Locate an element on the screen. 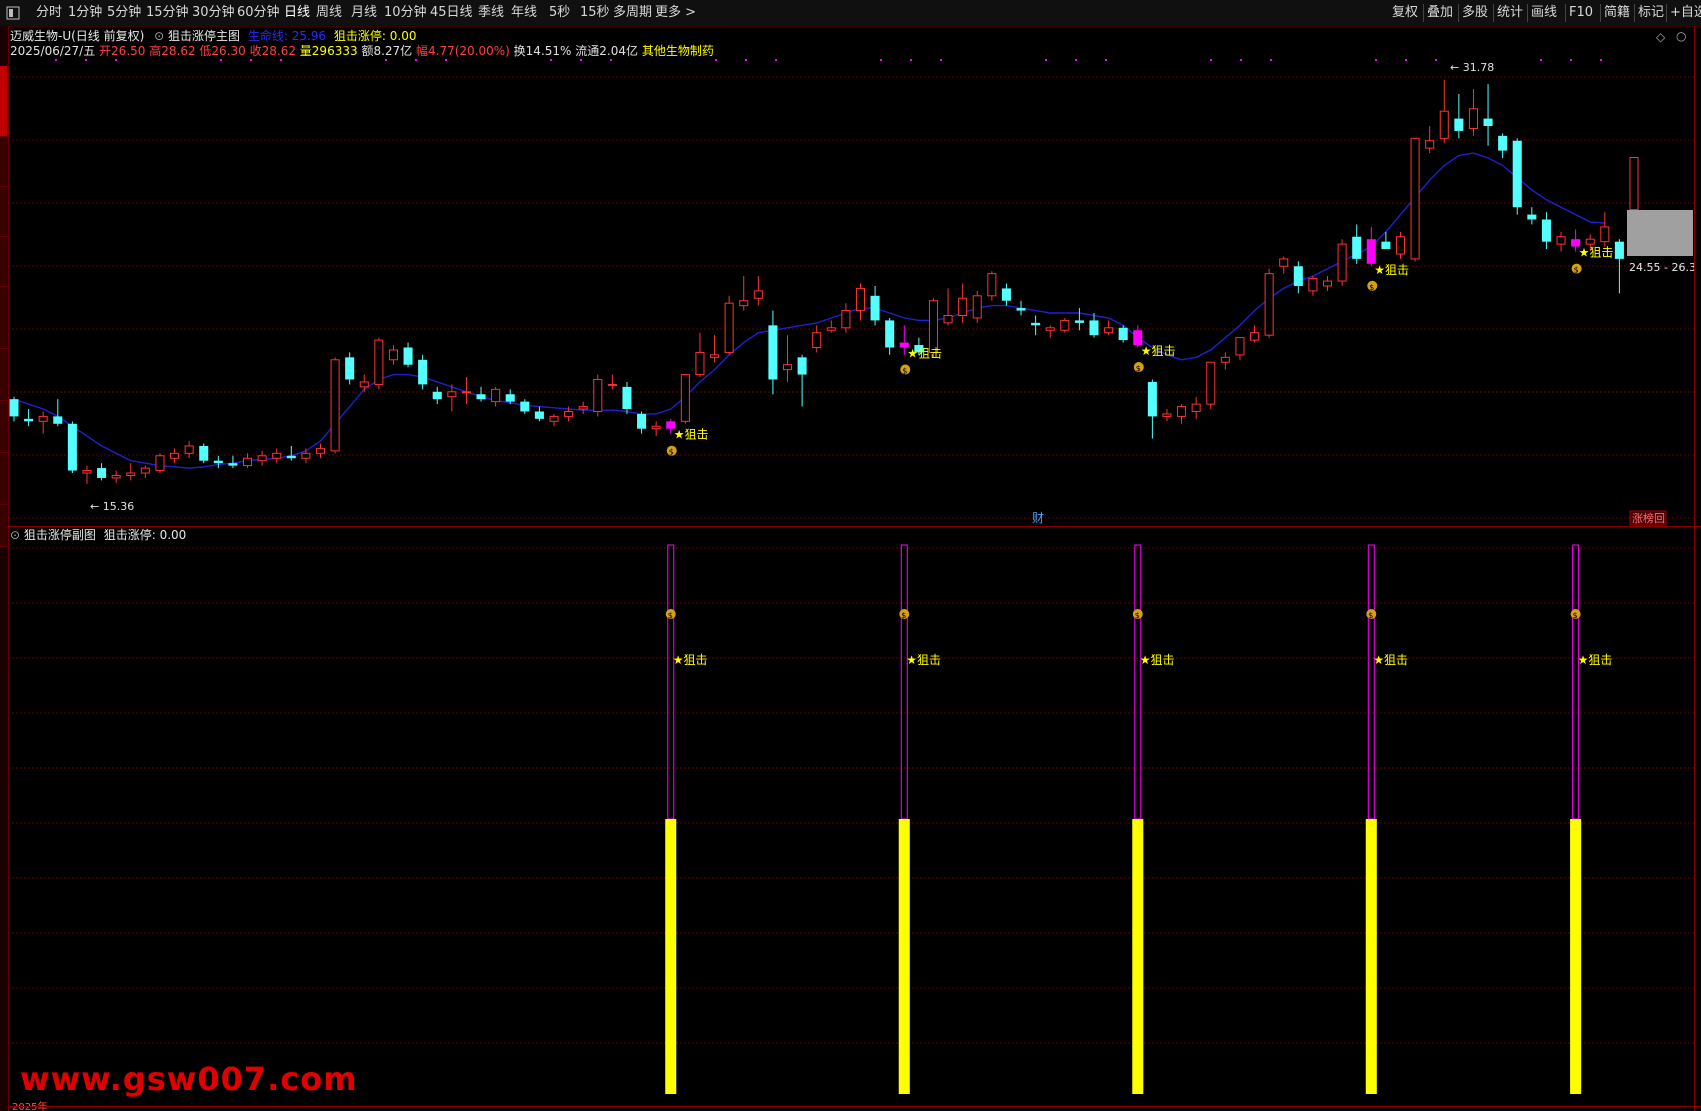  finance-marker: 财 is located at coordinates (1038, 518).